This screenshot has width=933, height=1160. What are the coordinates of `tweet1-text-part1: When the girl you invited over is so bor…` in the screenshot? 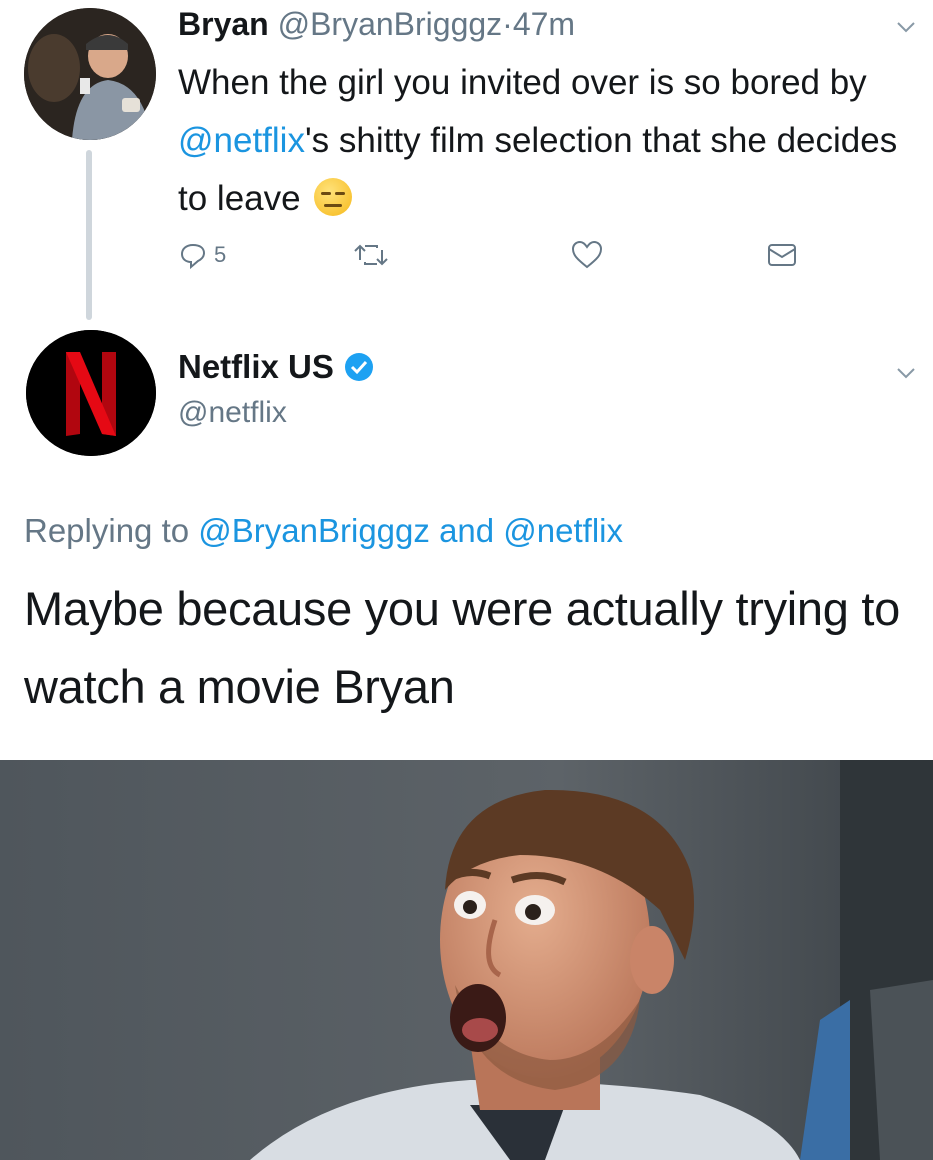 It's located at (522, 82).